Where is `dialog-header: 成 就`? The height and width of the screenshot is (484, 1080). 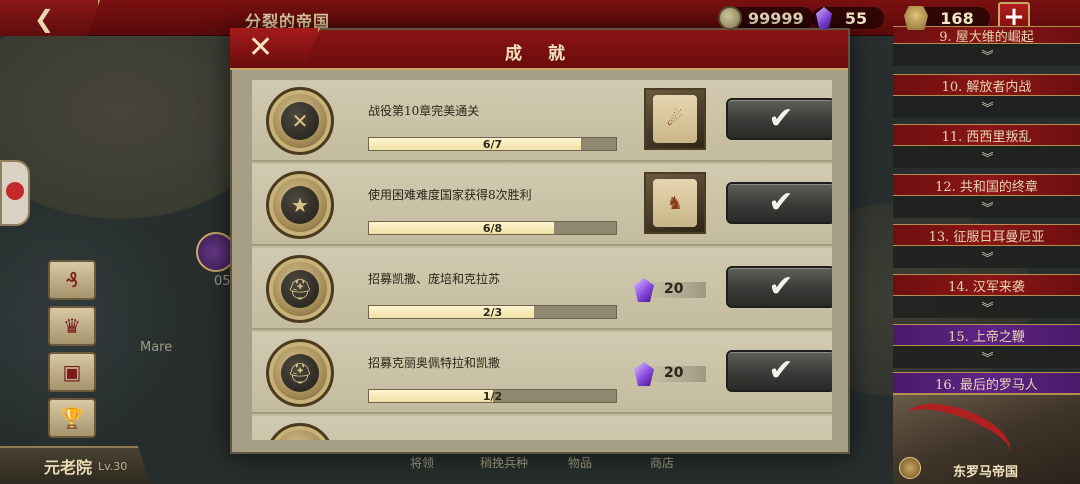
dialog-header: 成 就 is located at coordinates (540, 50).